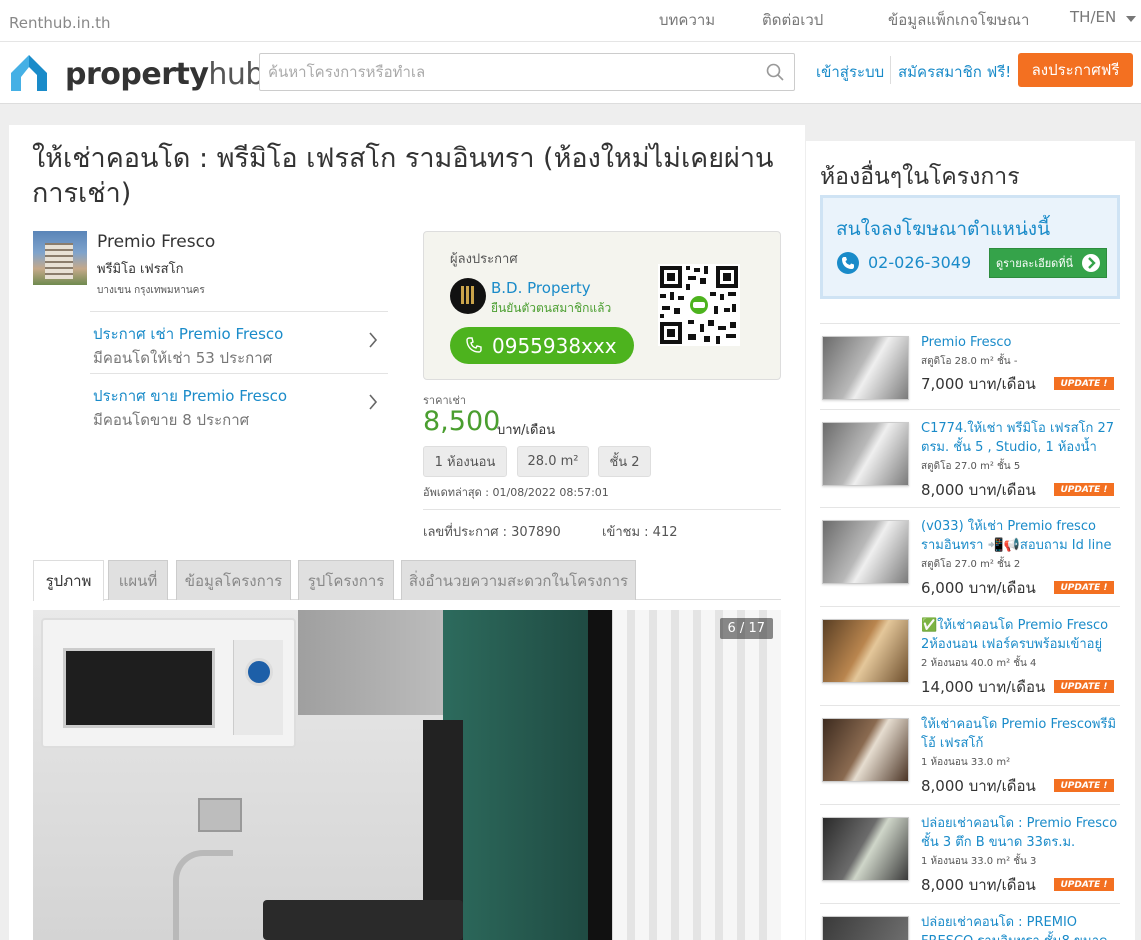 The image size is (1141, 940). Describe the element at coordinates (140, 269) in the screenshot. I see `project-thai-name: พรีมิโอ เฟรสโก` at that location.